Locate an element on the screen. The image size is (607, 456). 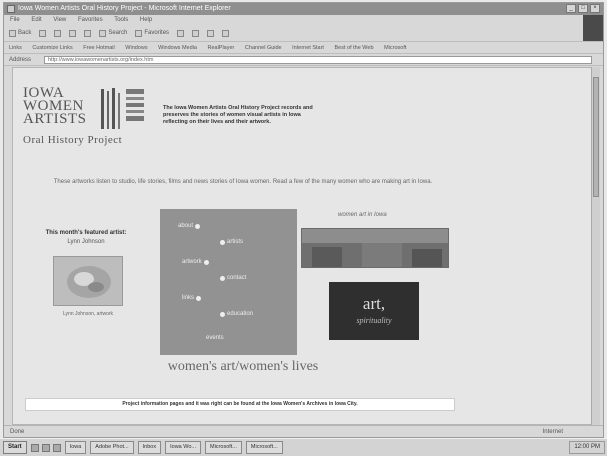
edit-icon is located at coordinates (226, 33).